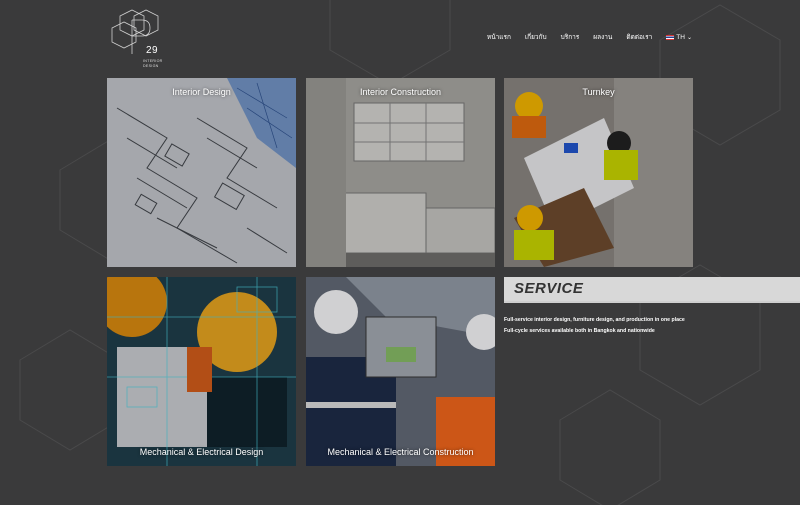 This screenshot has height=505, width=800. I want to click on nav-item-portfolio: ผลงาน, so click(602, 37).